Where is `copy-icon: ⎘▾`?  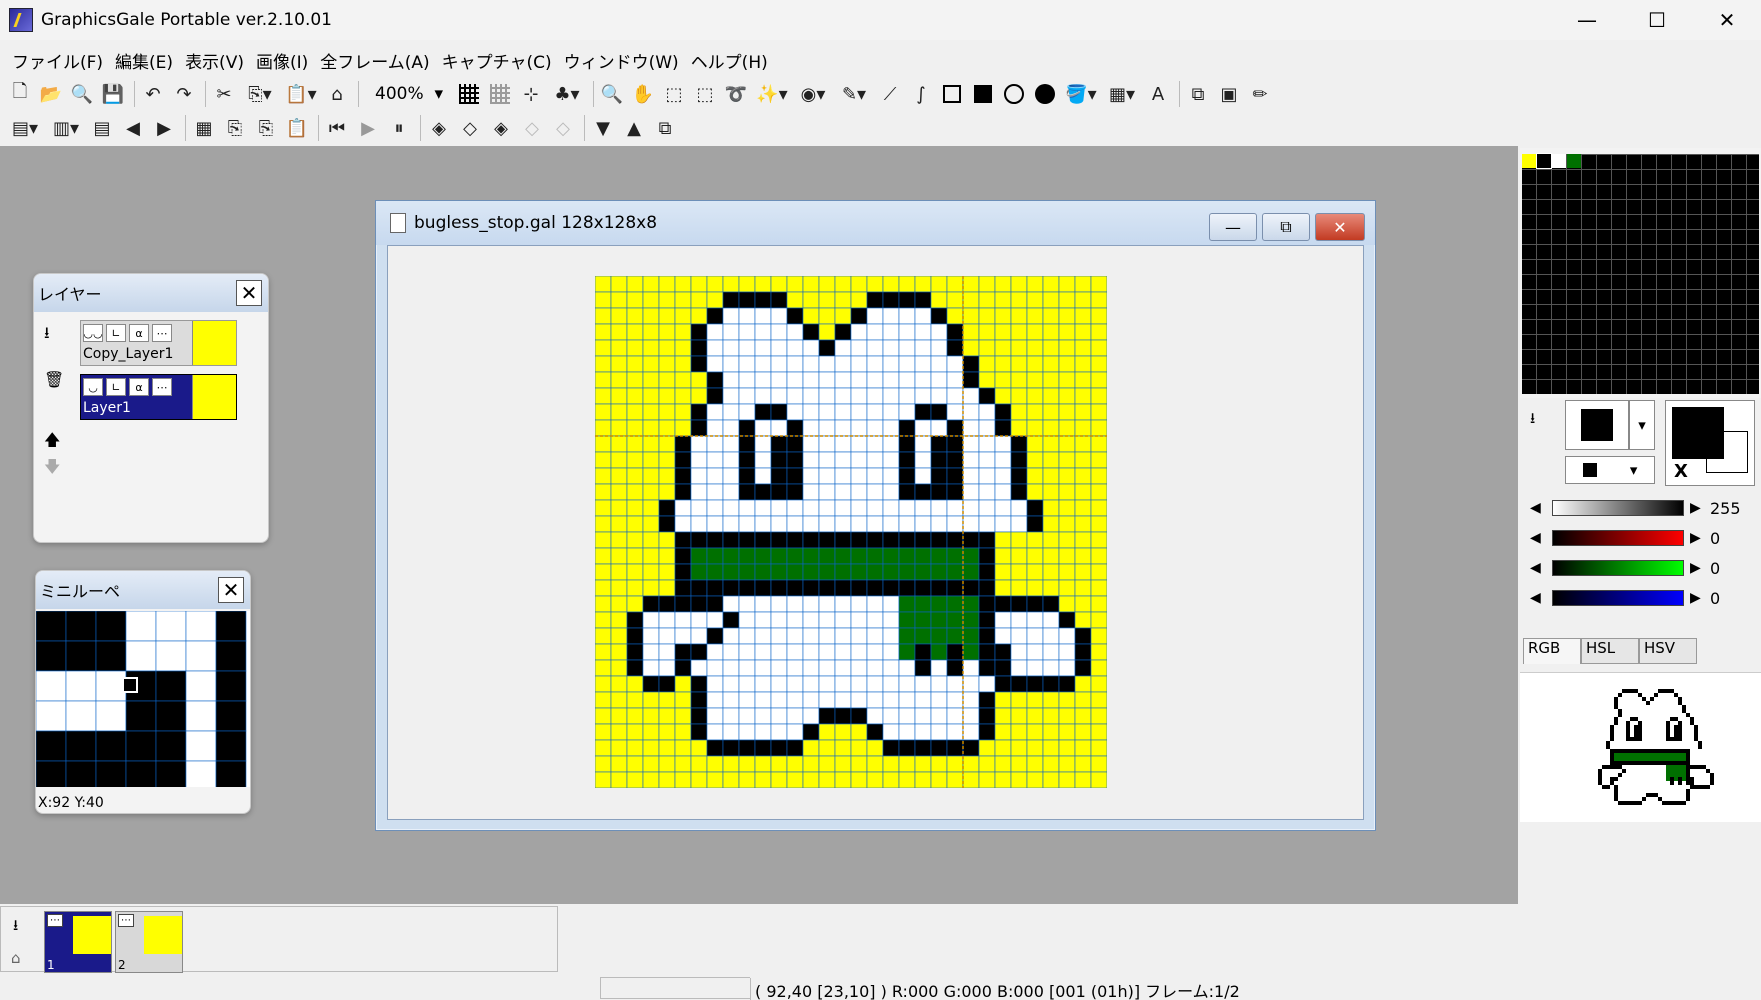 copy-icon: ⎘▾ is located at coordinates (260, 94).